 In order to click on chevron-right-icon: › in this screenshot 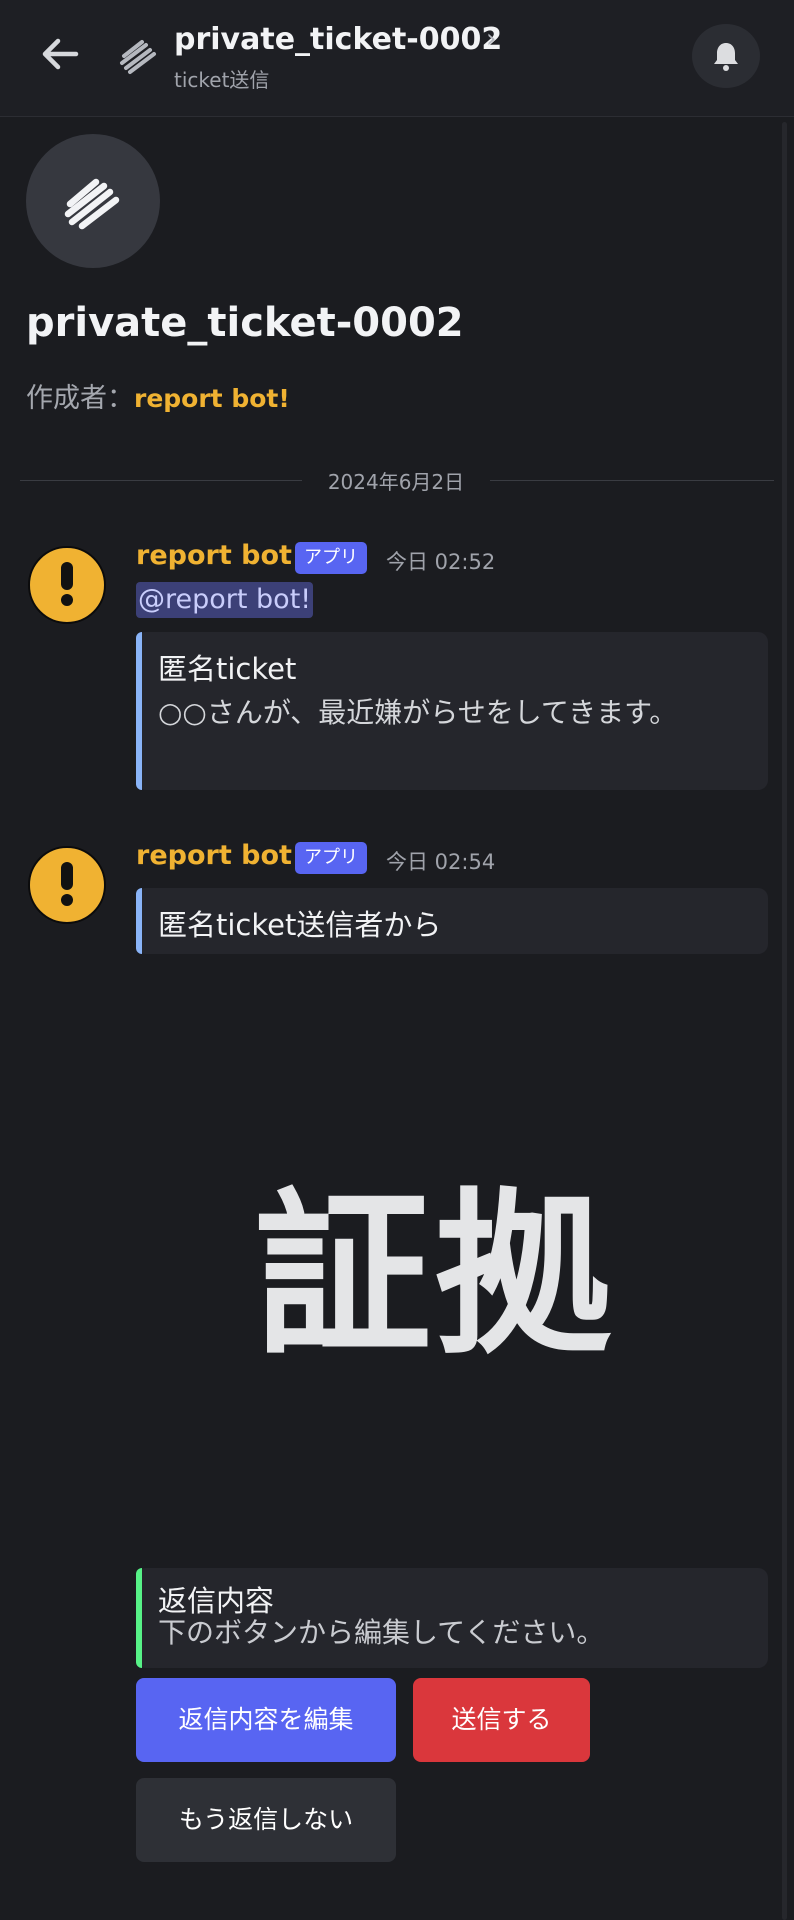, I will do `click(491, 39)`.